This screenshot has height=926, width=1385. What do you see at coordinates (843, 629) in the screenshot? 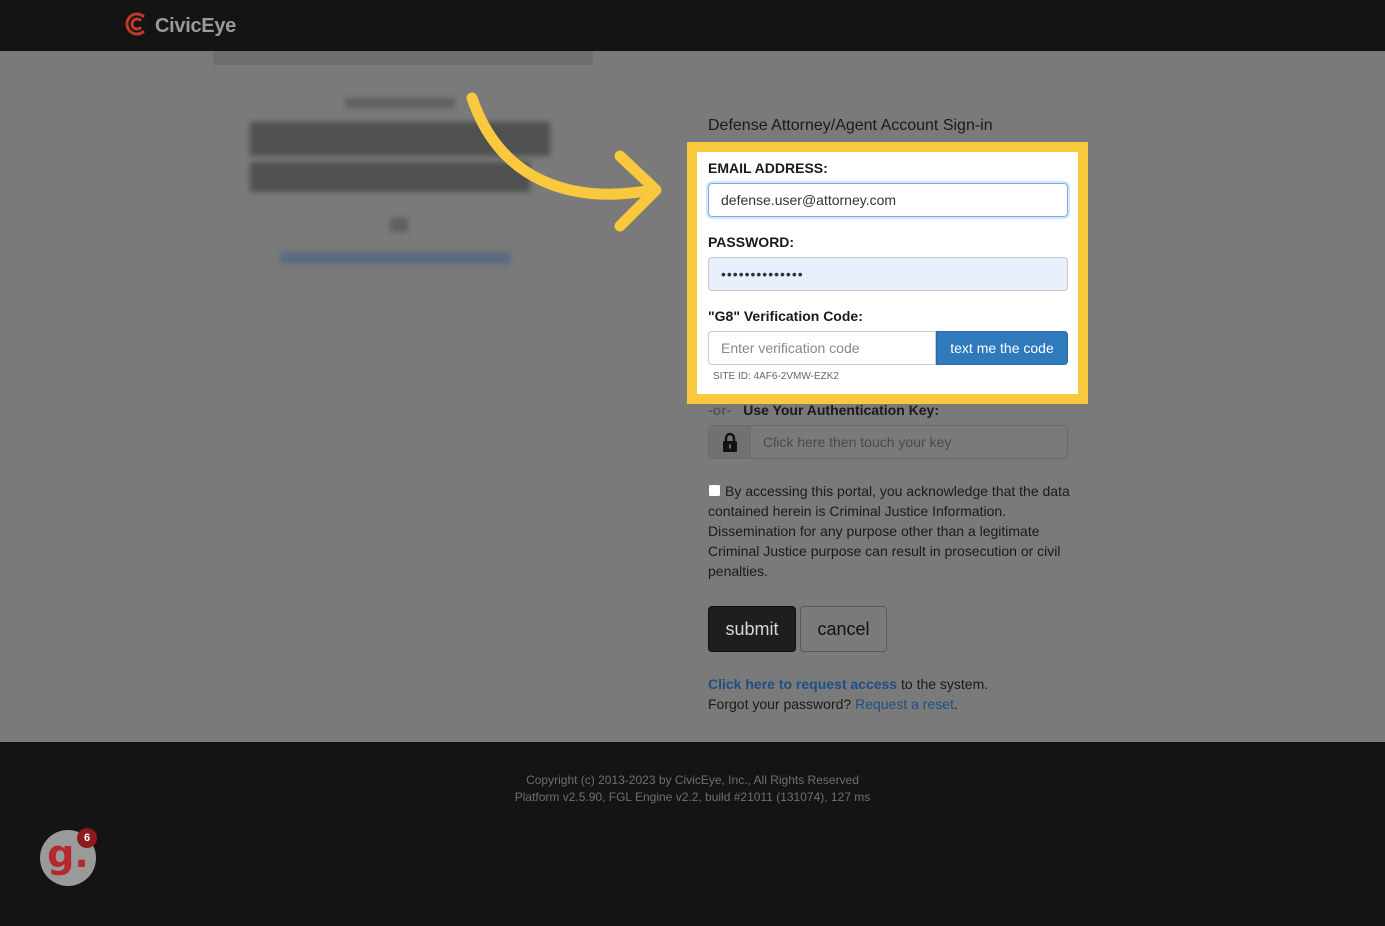
I see `cancel-button: cancel` at bounding box center [843, 629].